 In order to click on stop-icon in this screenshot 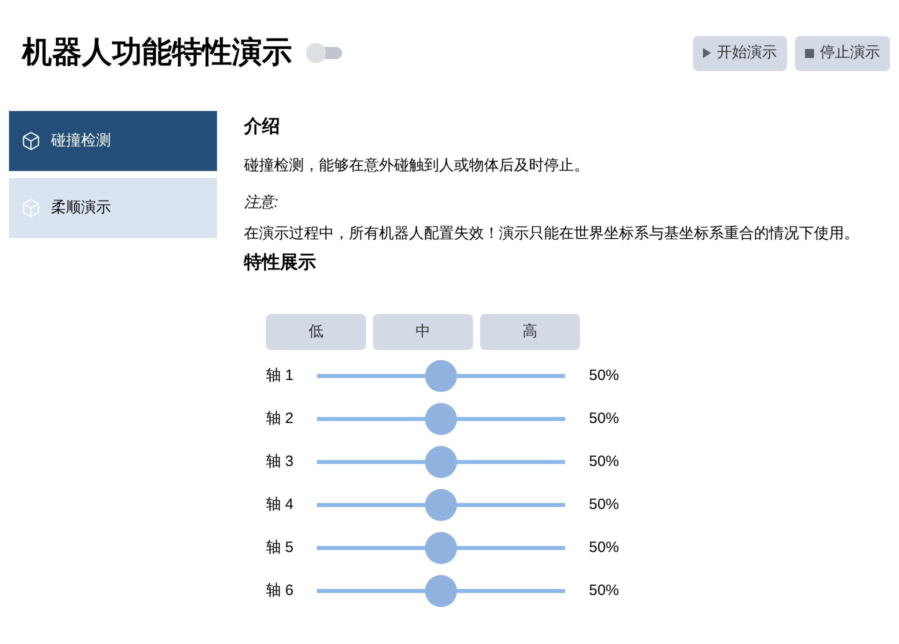, I will do `click(809, 53)`.